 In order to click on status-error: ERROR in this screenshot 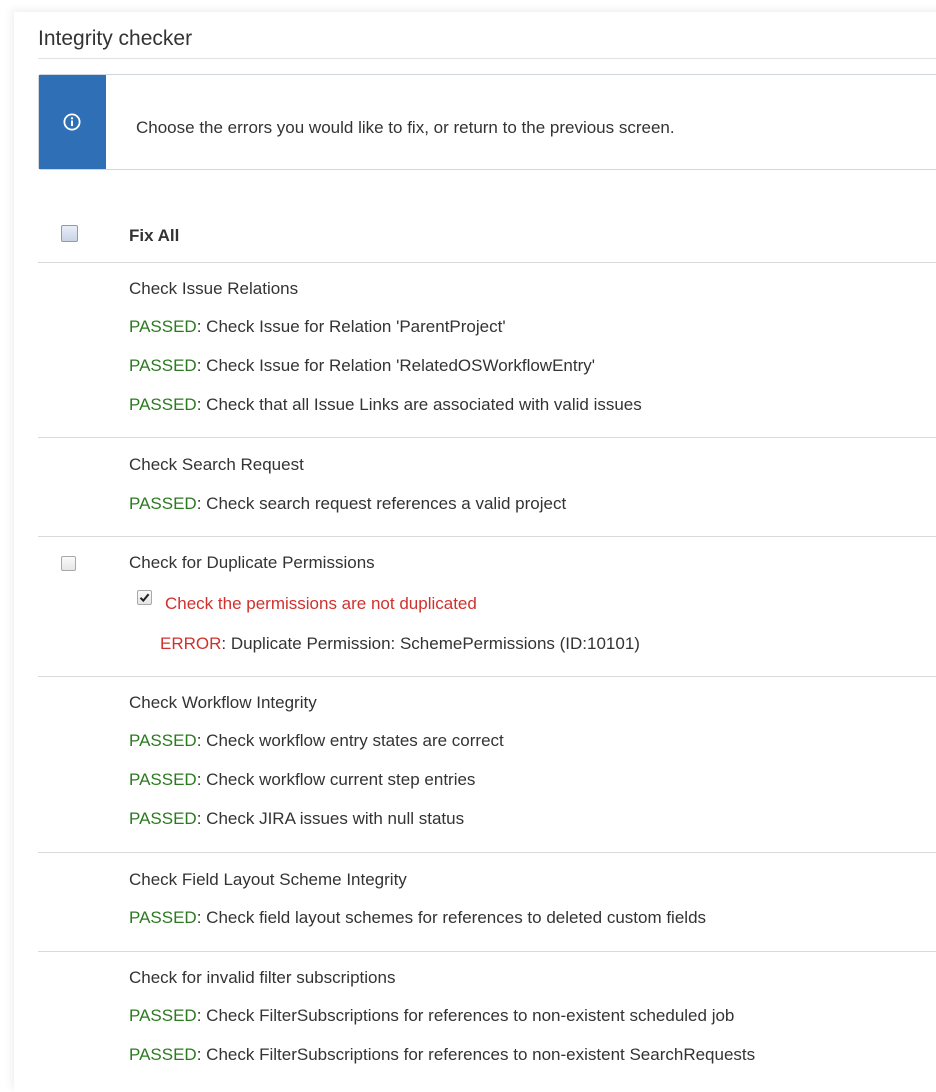, I will do `click(191, 643)`.